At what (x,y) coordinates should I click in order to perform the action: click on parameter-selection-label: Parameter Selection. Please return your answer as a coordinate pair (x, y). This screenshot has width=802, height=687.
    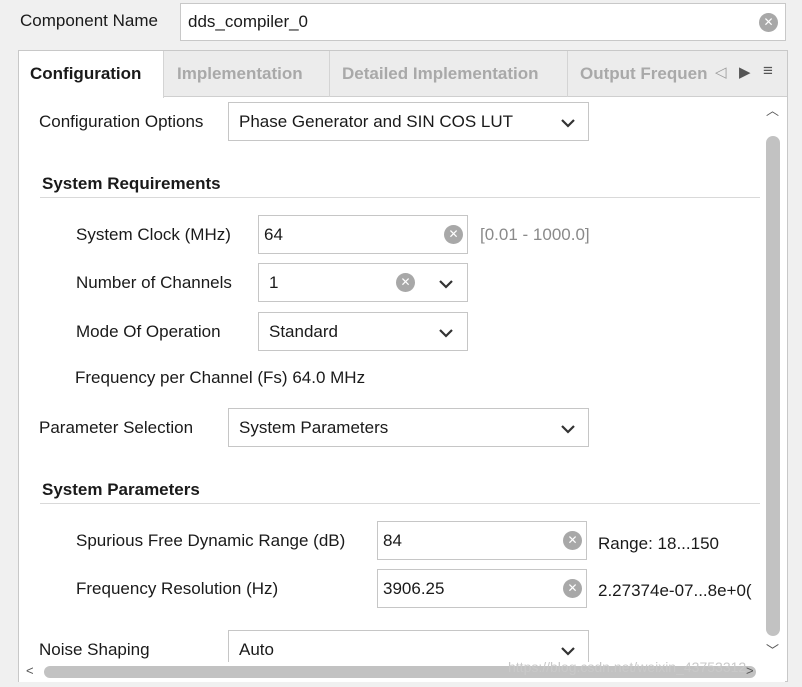
    Looking at the image, I should click on (116, 427).